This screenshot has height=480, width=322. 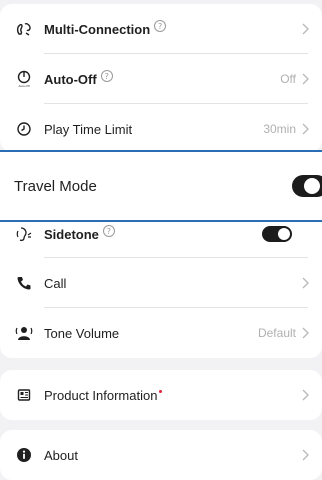 I want to click on settings-card-product: Product Information, so click(x=161, y=395).